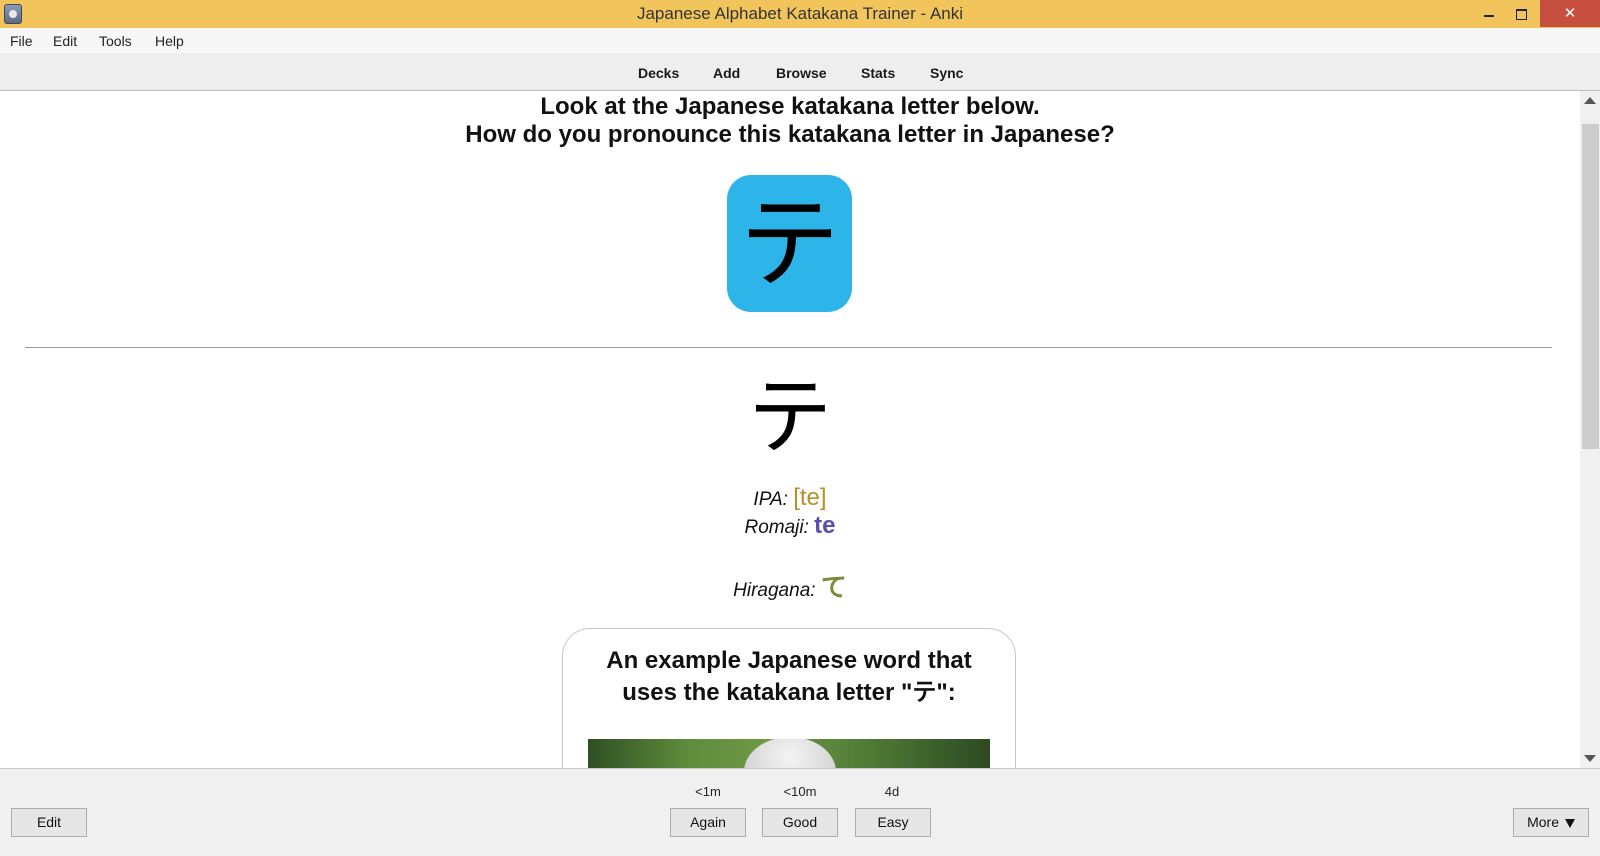  I want to click on answer-divider, so click(788, 347).